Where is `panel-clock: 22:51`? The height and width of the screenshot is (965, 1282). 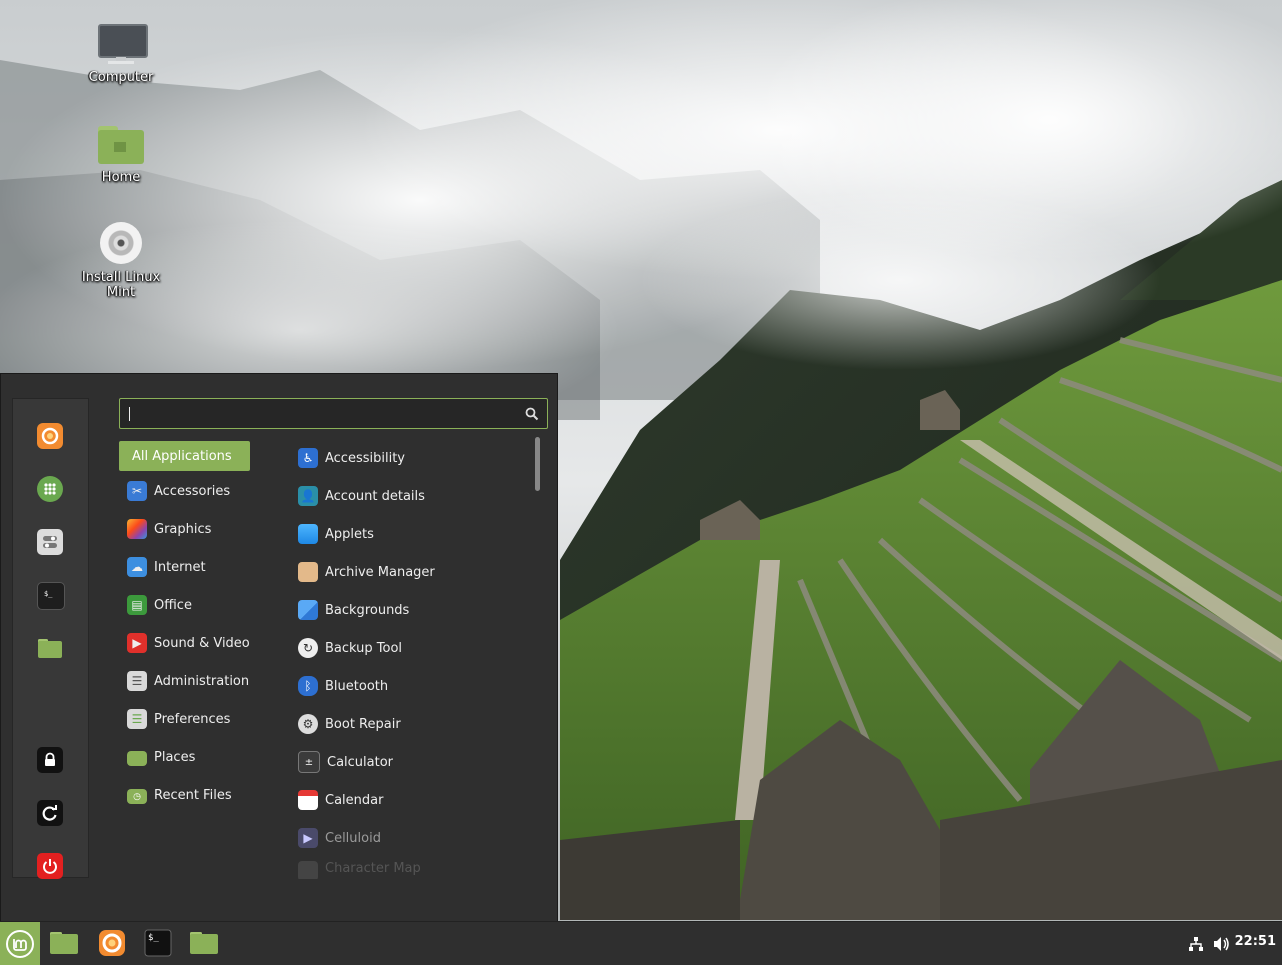 panel-clock: 22:51 is located at coordinates (1255, 941).